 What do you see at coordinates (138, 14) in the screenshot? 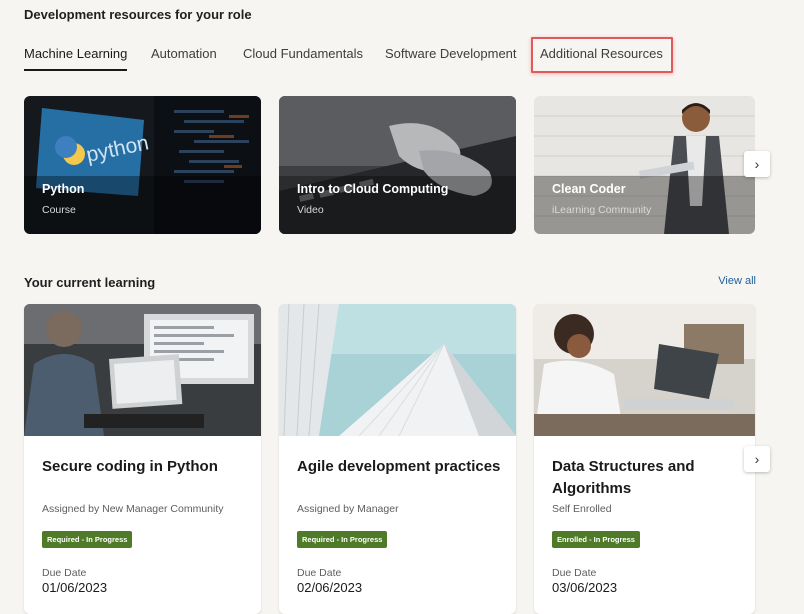
I see `section-title-development-resources: Development resources for your role` at bounding box center [138, 14].